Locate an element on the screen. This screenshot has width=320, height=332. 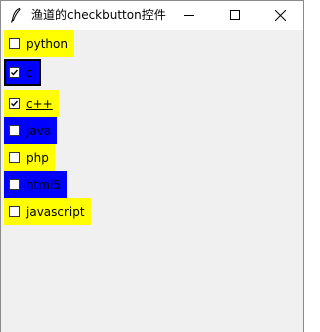
checkbutton-label: c is located at coordinates (29, 72).